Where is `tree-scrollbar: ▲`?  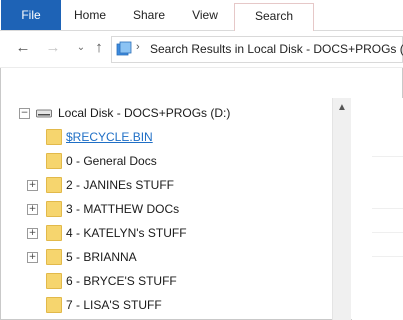 tree-scrollbar: ▲ is located at coordinates (341, 209).